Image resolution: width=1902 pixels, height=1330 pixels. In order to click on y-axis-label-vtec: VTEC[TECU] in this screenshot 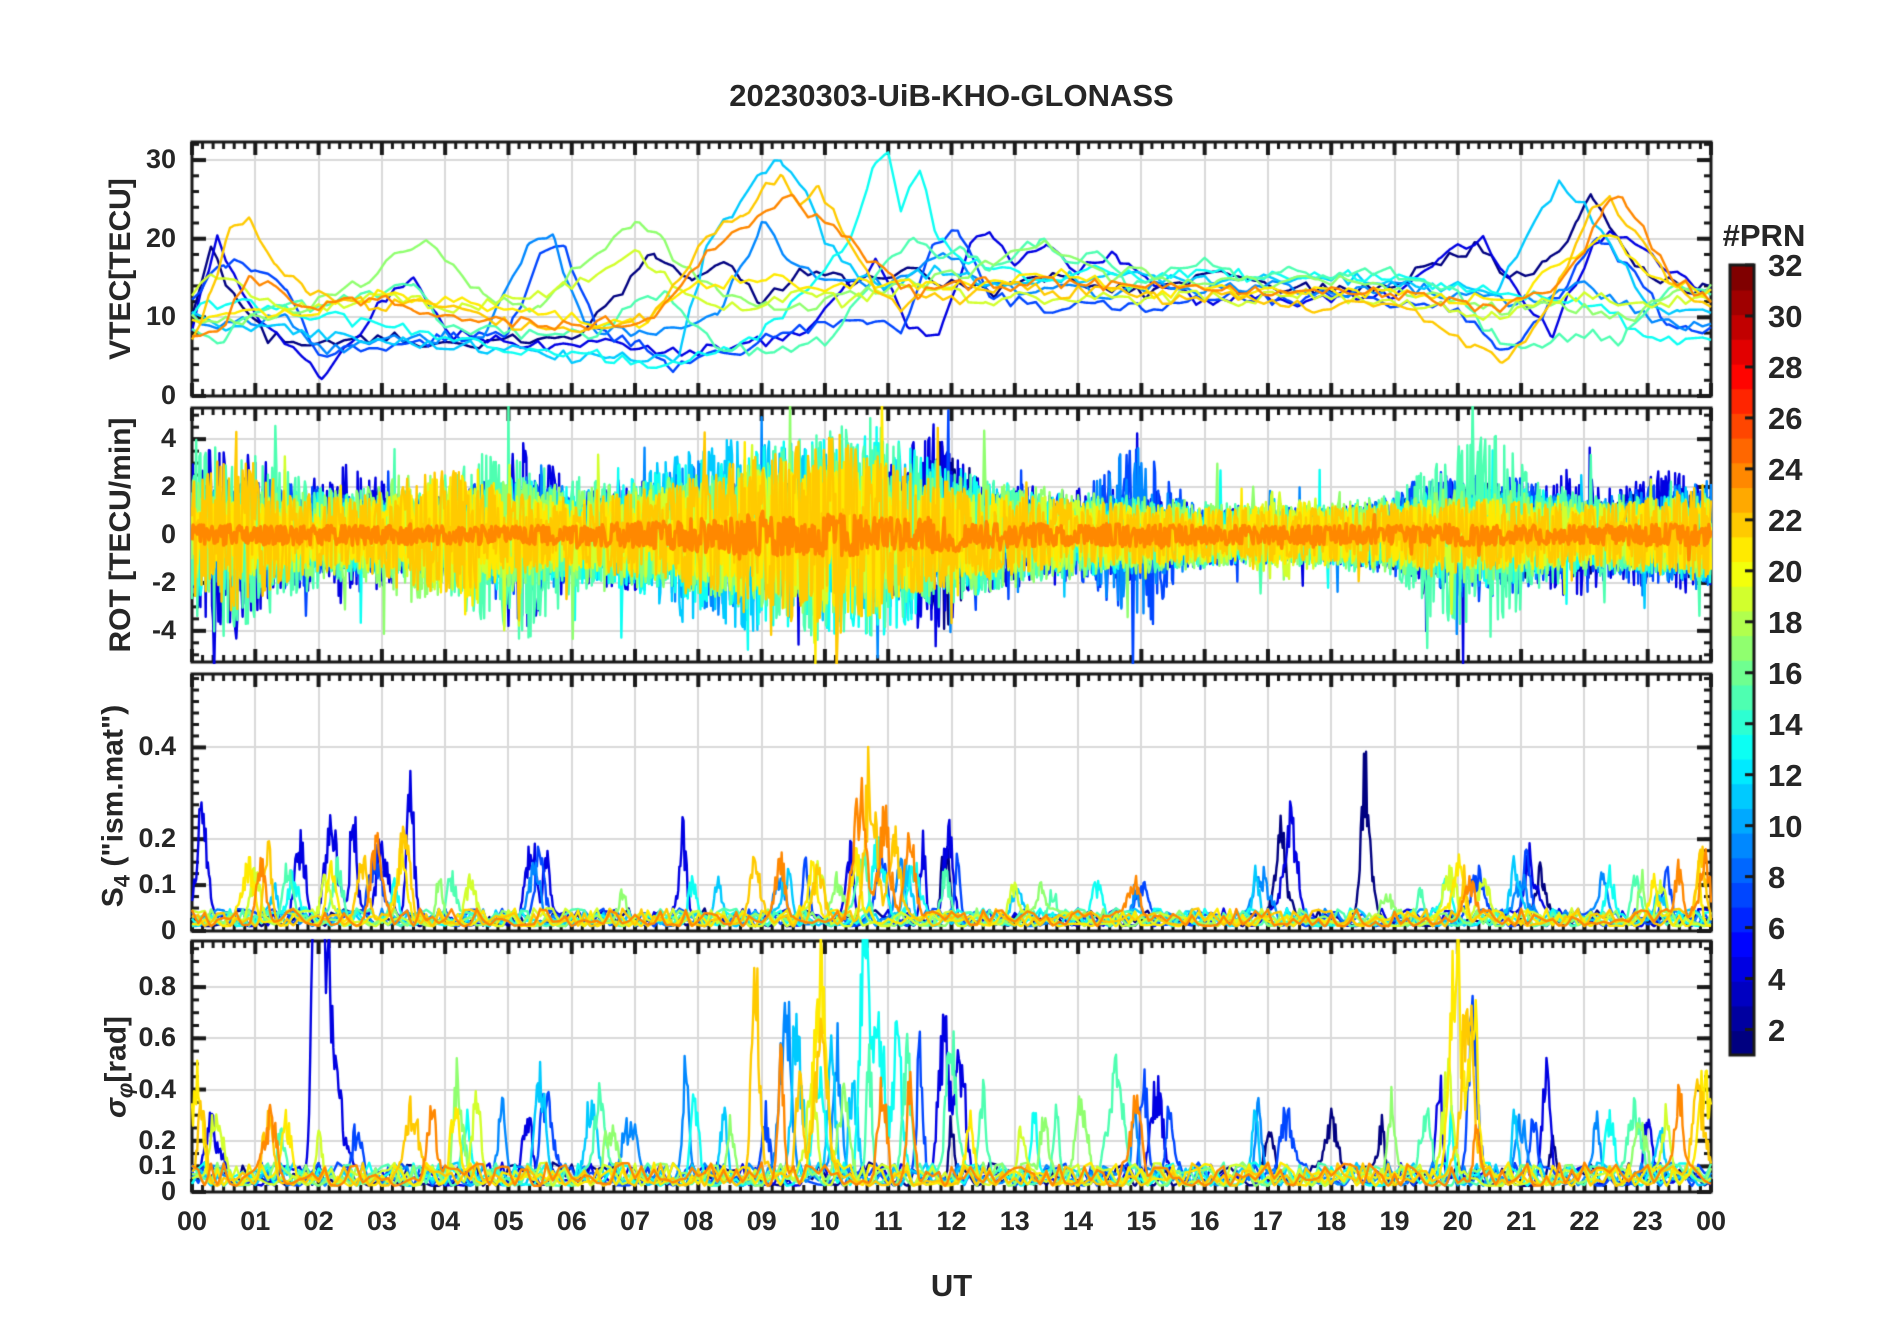, I will do `click(120, 269)`.